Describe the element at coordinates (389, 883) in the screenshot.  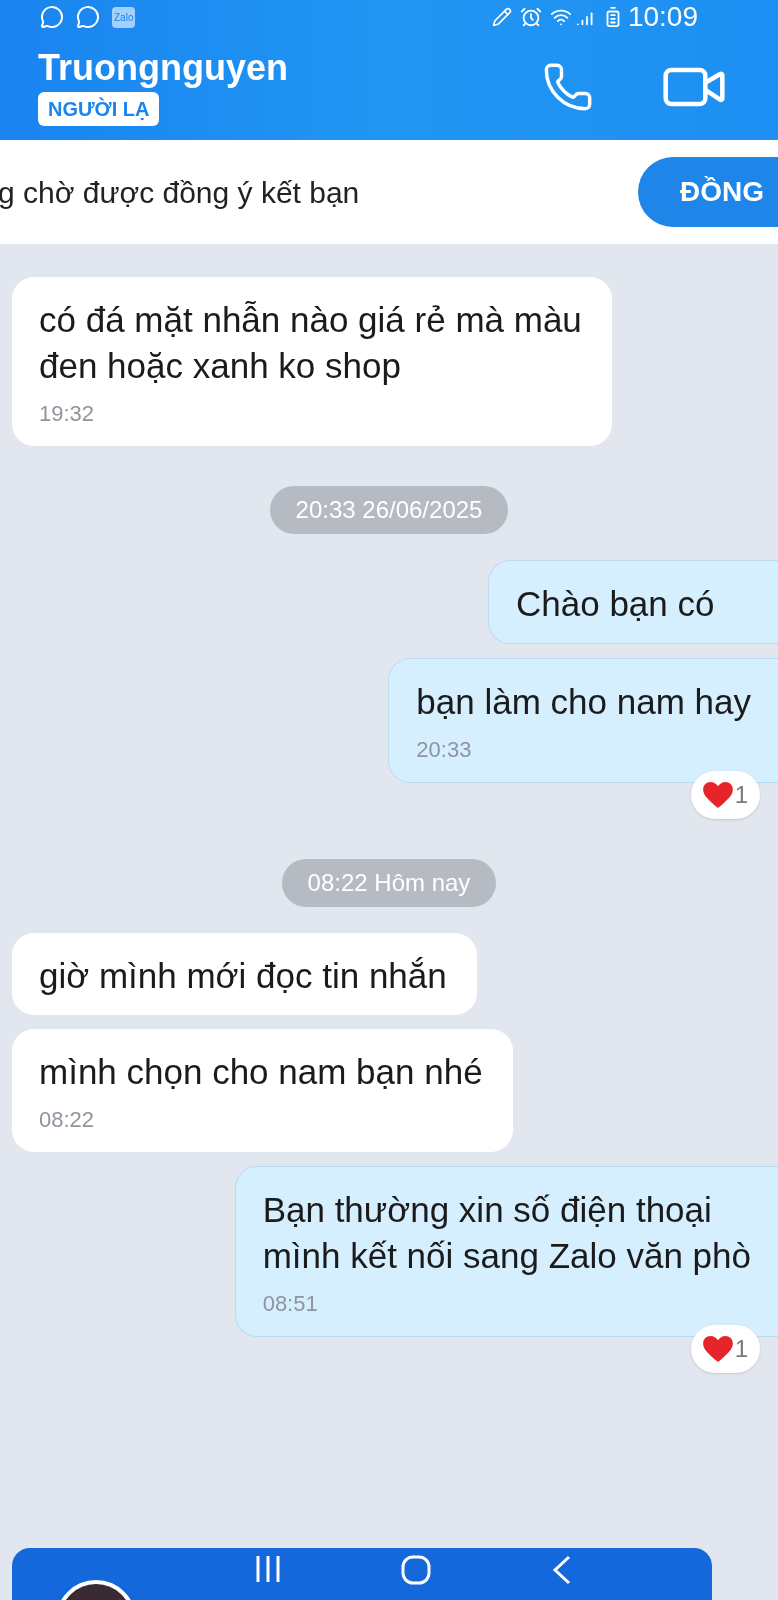
I see `date-separator: 08:22 Hôm nay` at that location.